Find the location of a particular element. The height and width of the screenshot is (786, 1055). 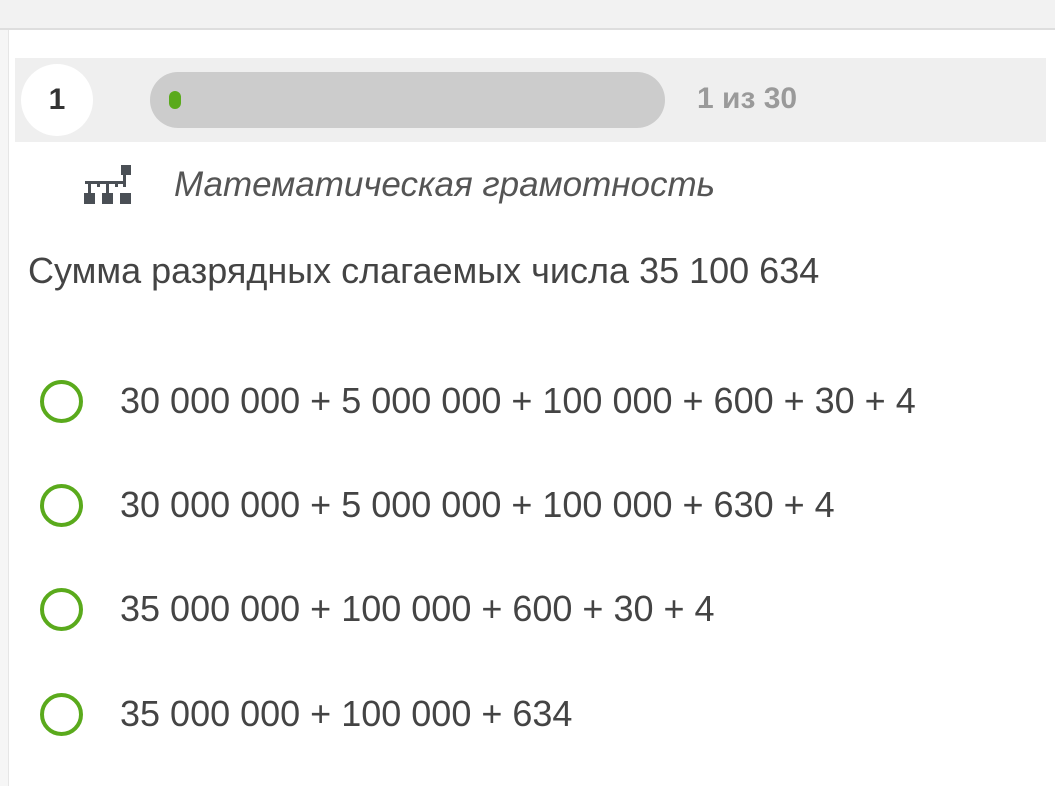

question-number-badge: 1 is located at coordinates (57, 100).